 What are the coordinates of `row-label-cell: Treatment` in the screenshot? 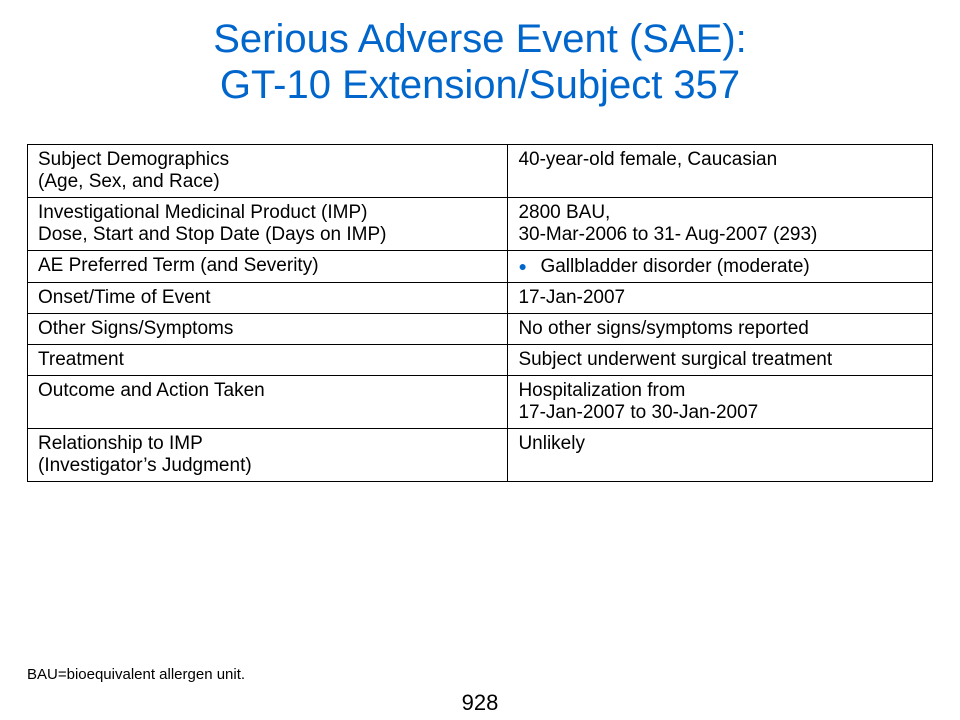 It's located at (267, 360).